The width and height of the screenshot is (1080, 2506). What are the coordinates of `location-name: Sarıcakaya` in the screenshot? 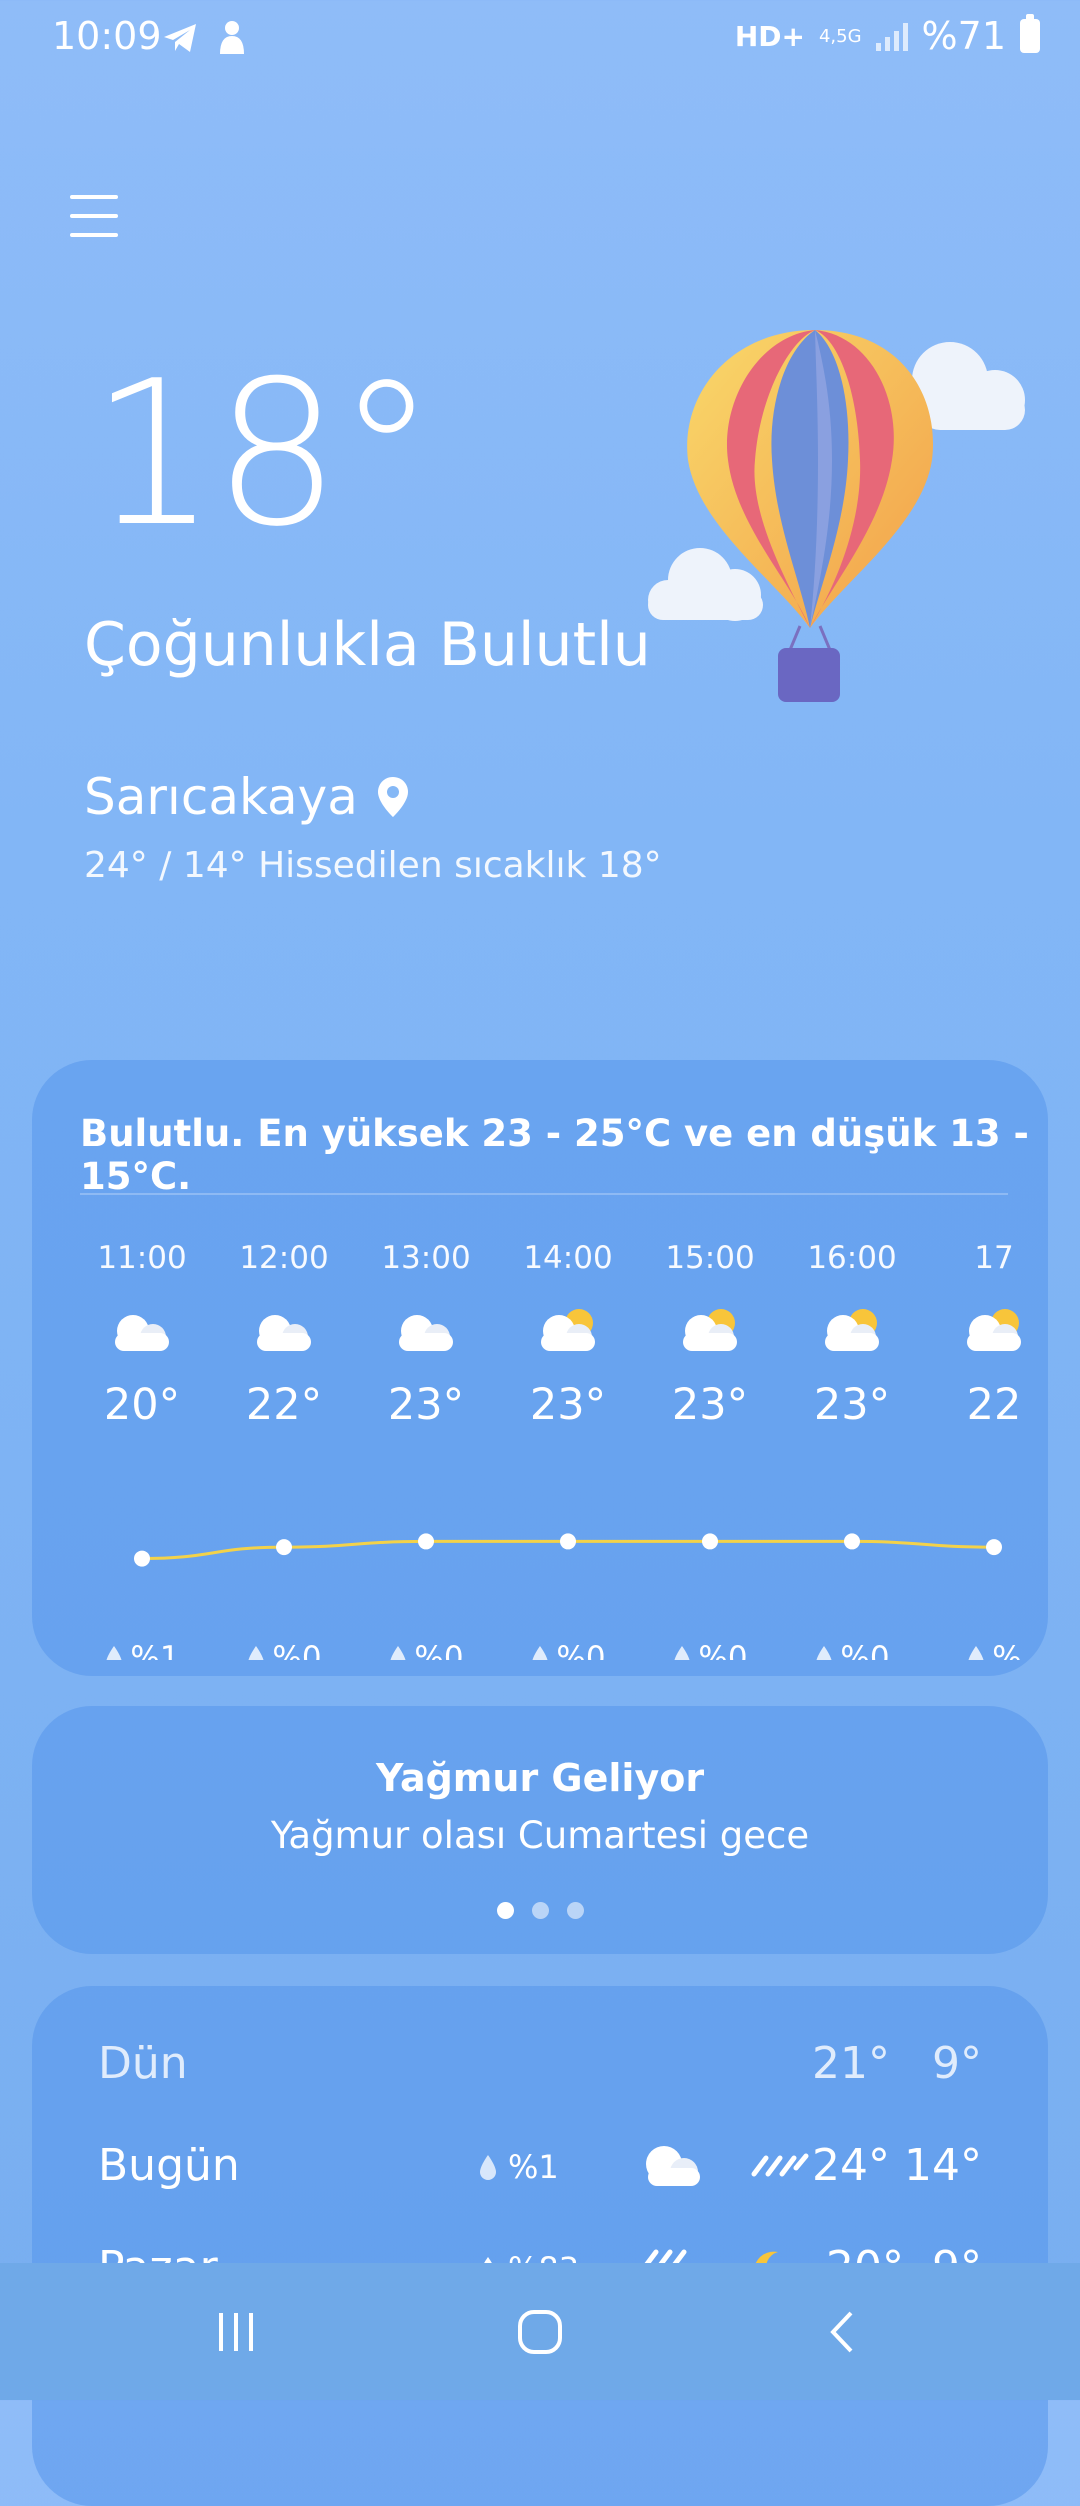 It's located at (221, 797).